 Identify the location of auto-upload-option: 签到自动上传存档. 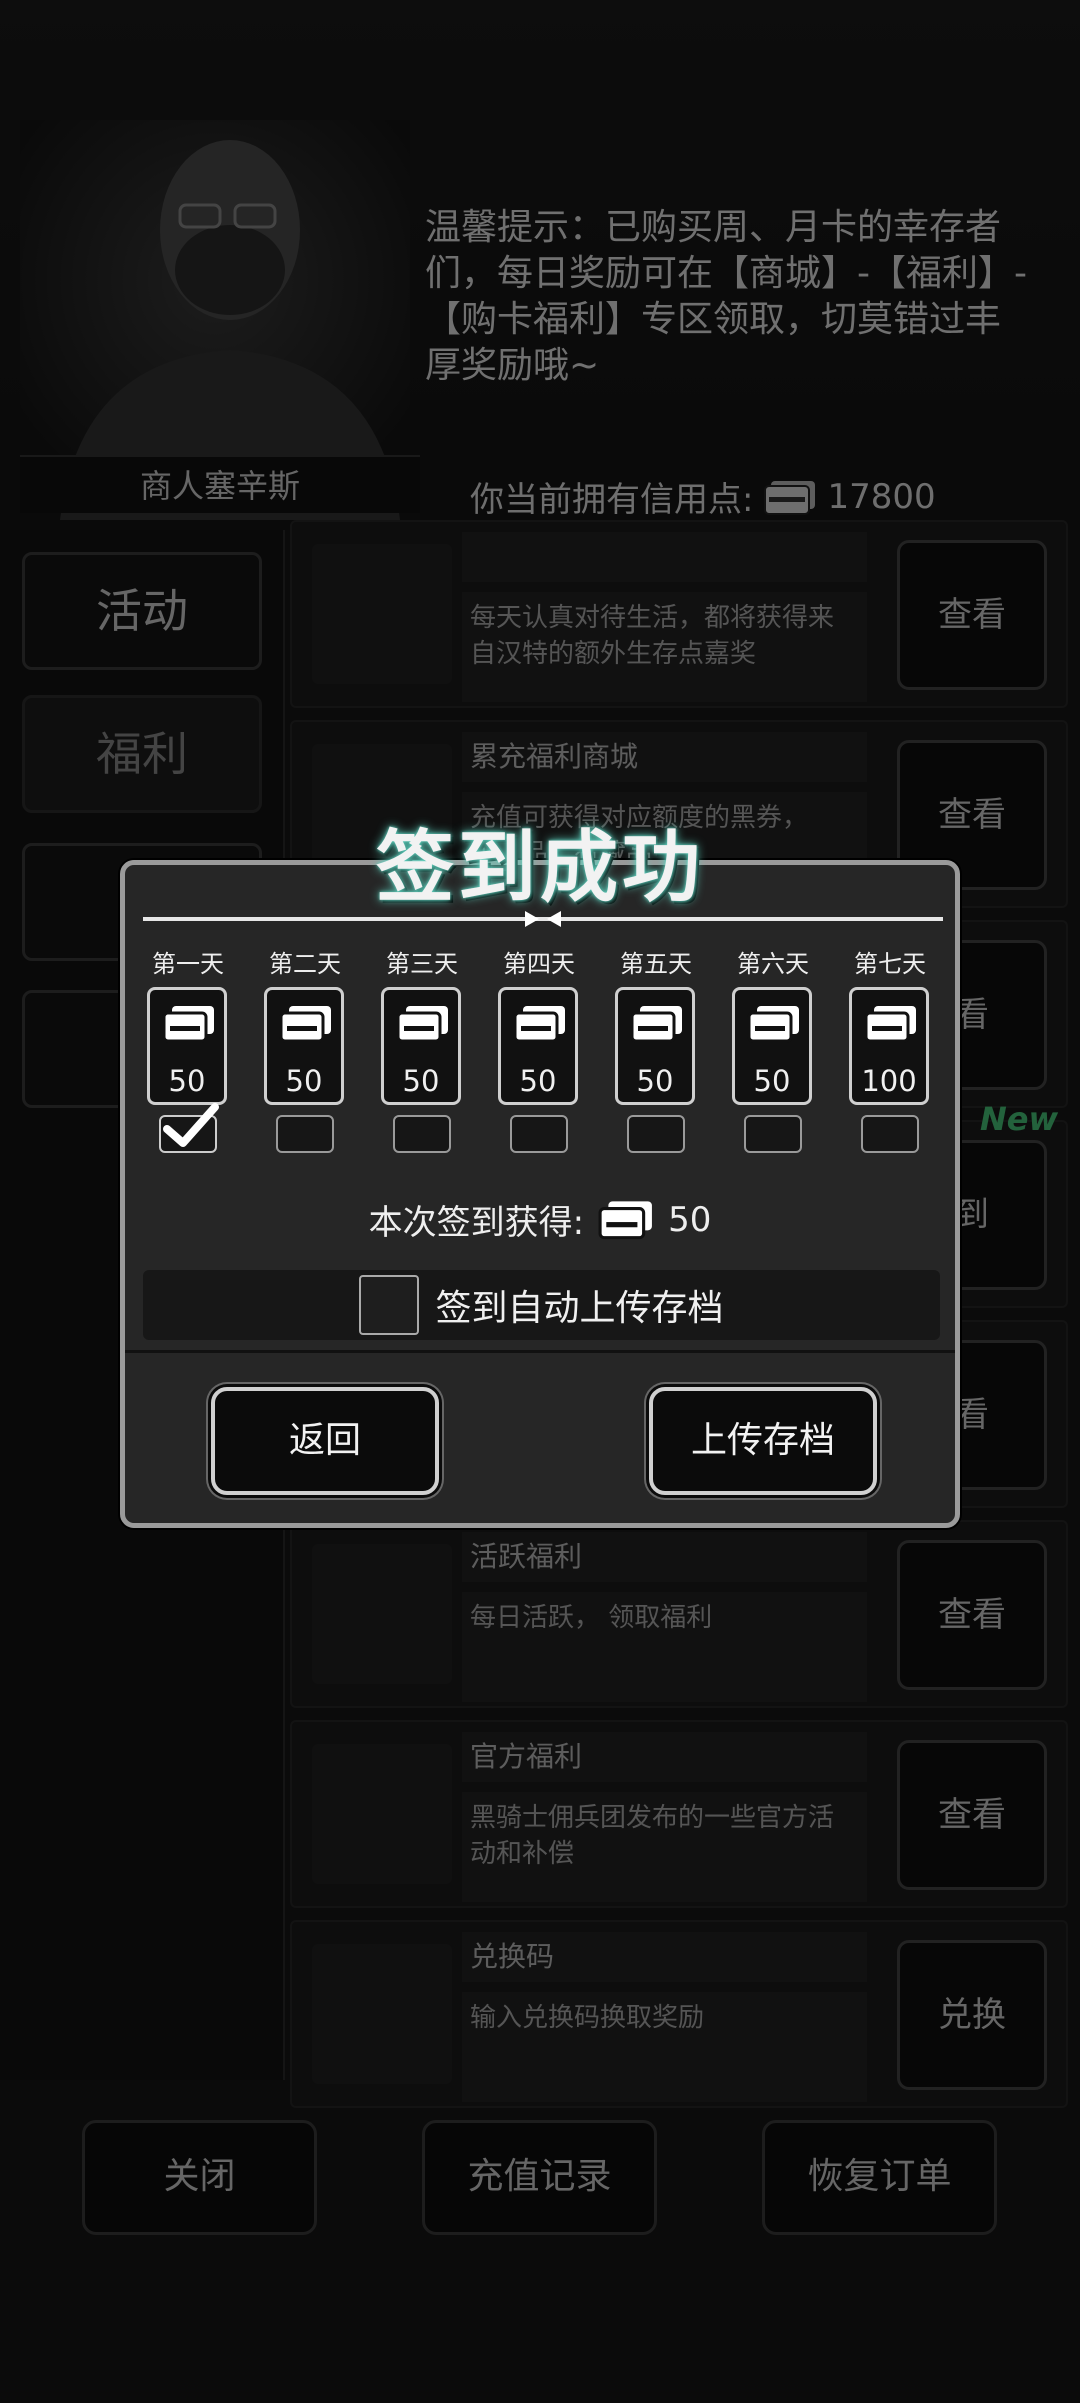
(541, 1305).